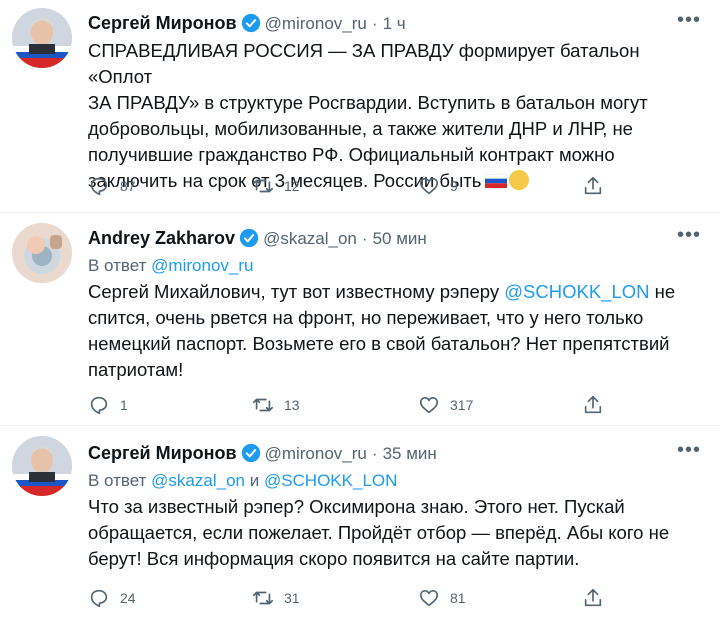 This screenshot has width=720, height=625. I want to click on tweet-header: Сергей Миронов @mironov_ru · 35 мин, so click(262, 453).